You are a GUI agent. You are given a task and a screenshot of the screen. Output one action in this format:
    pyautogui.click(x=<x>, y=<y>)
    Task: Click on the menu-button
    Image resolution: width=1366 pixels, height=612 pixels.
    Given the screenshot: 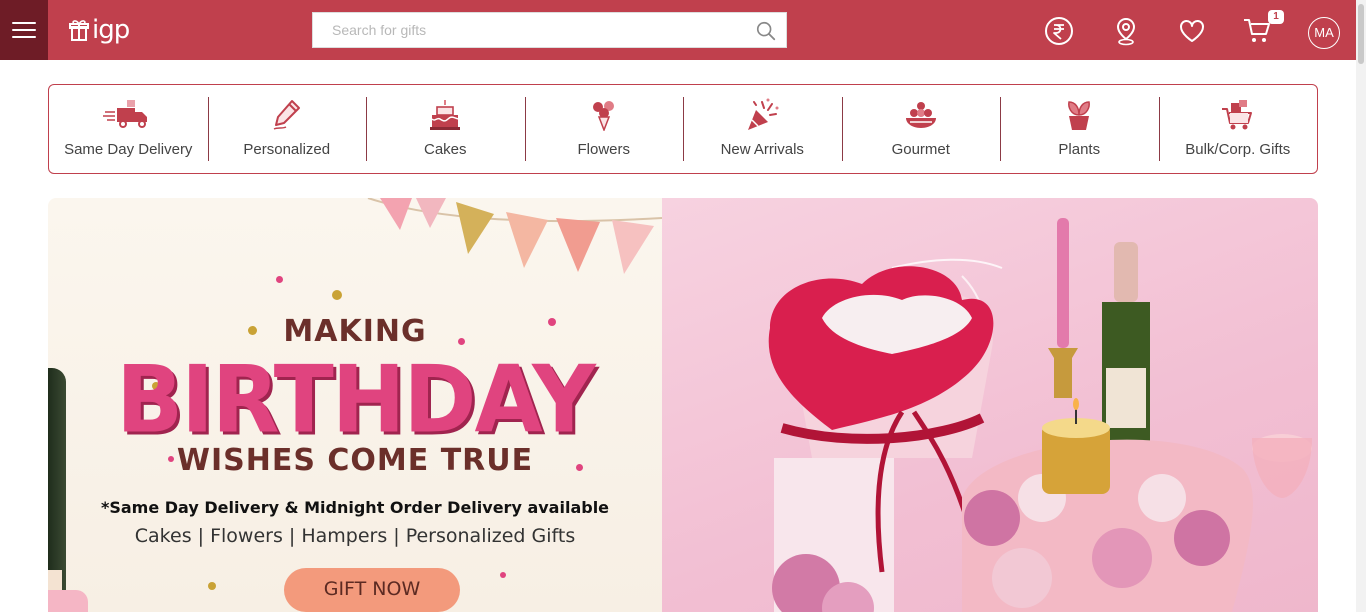 What is the action you would take?
    pyautogui.click(x=24, y=30)
    